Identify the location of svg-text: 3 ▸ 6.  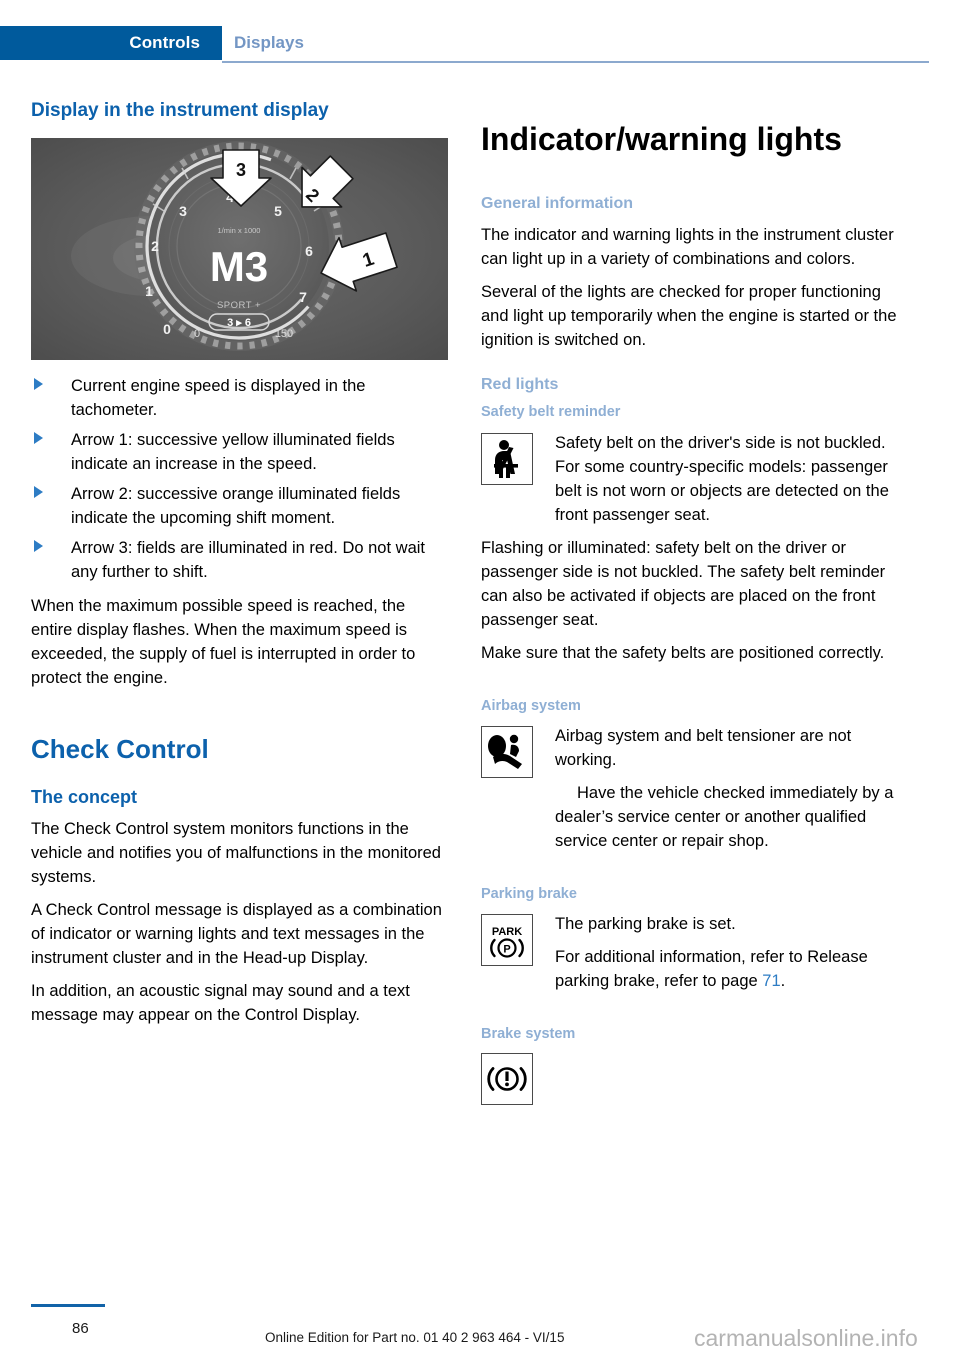
(239, 323).